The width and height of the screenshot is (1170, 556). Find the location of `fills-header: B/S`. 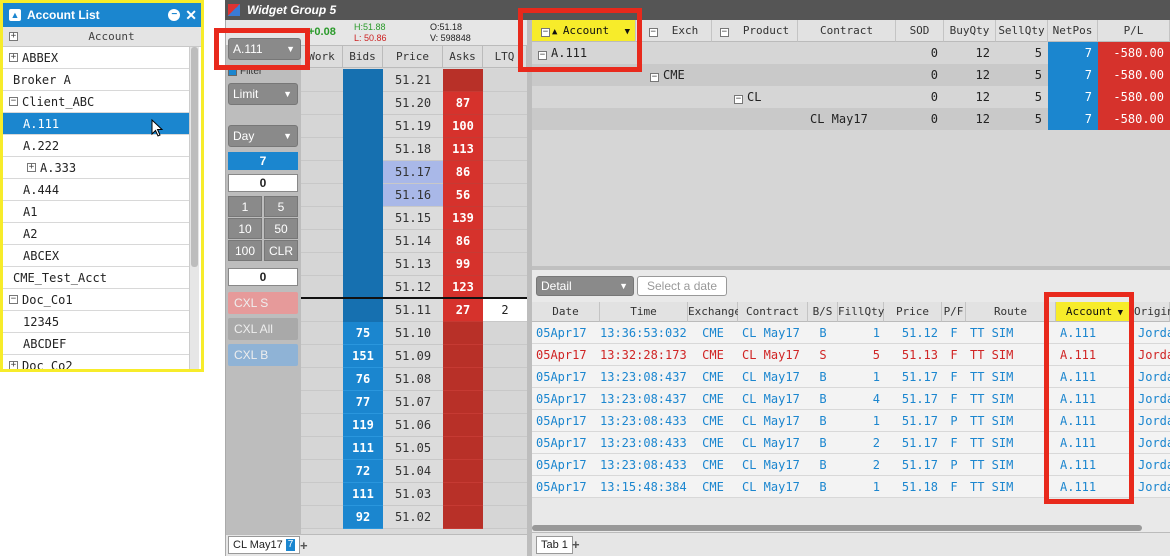

fills-header: B/S is located at coordinates (823, 312).